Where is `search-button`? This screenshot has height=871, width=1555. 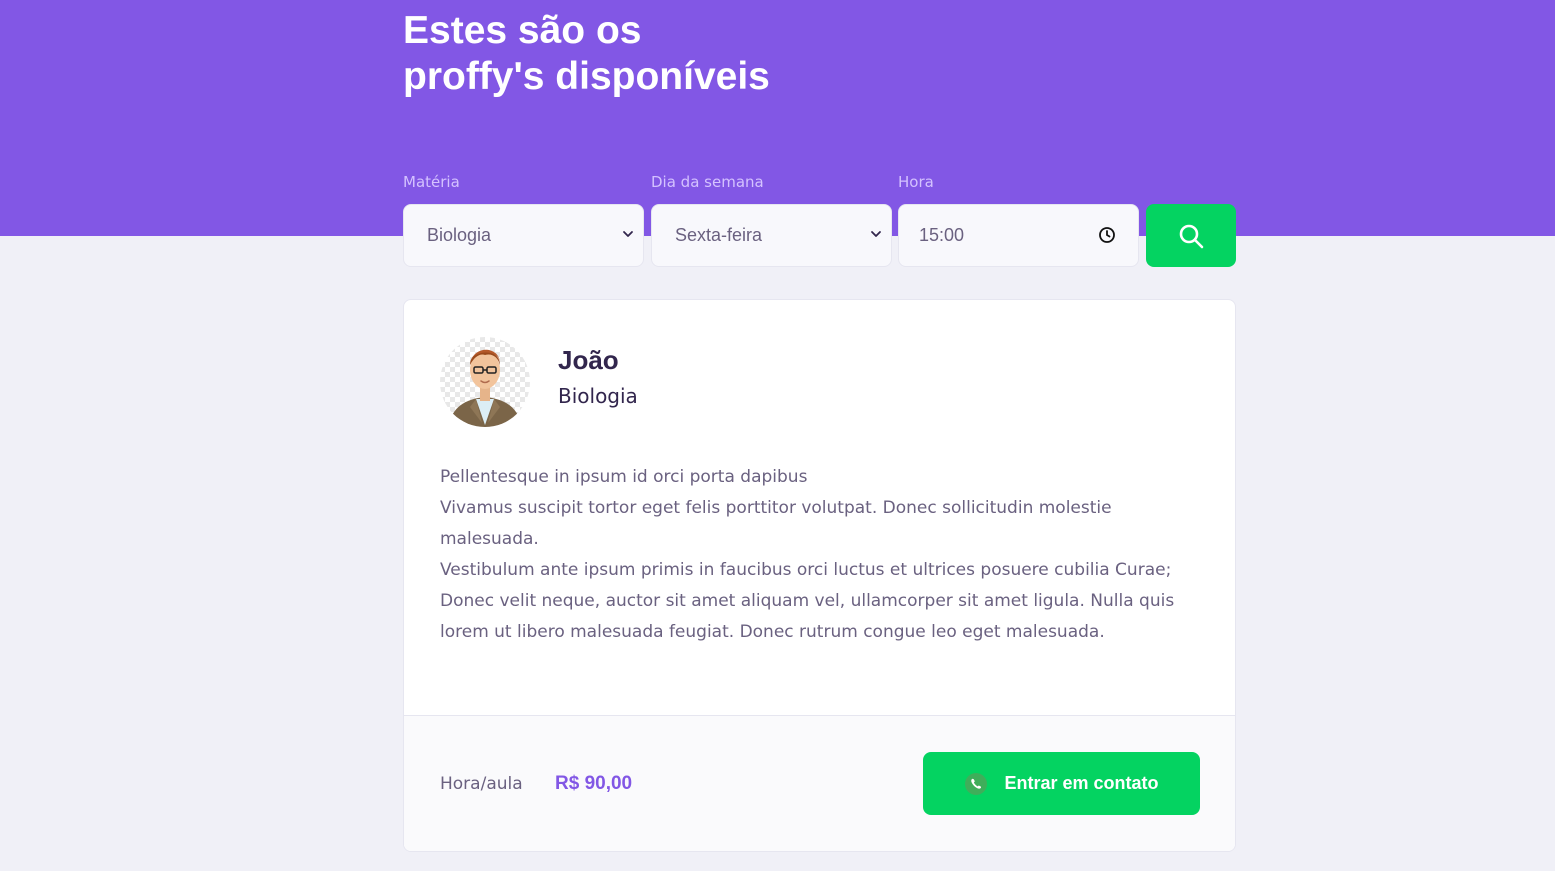 search-button is located at coordinates (1191, 235).